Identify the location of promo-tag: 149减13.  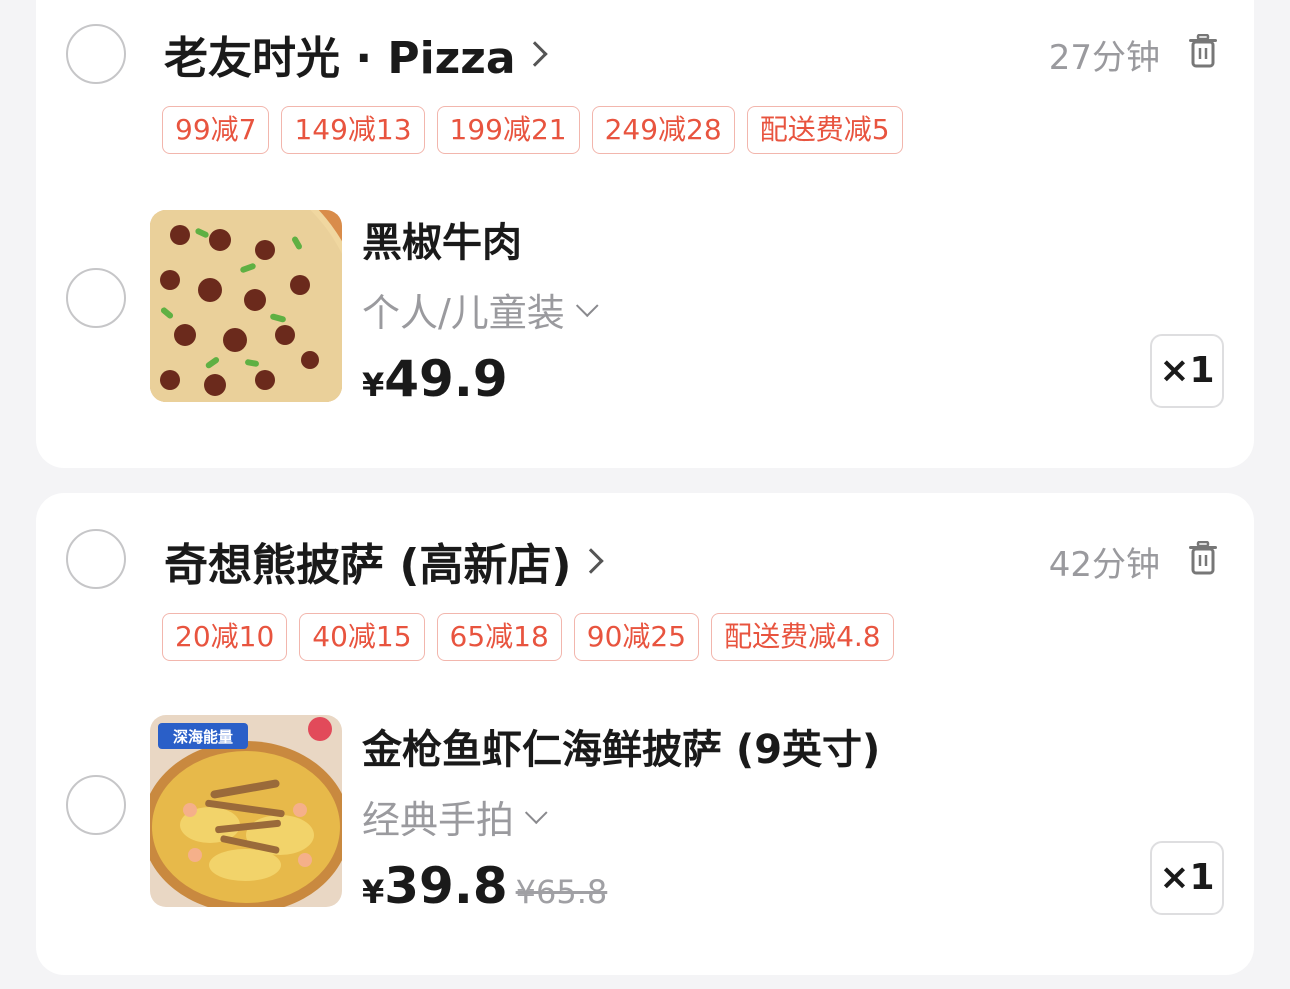
(353, 130).